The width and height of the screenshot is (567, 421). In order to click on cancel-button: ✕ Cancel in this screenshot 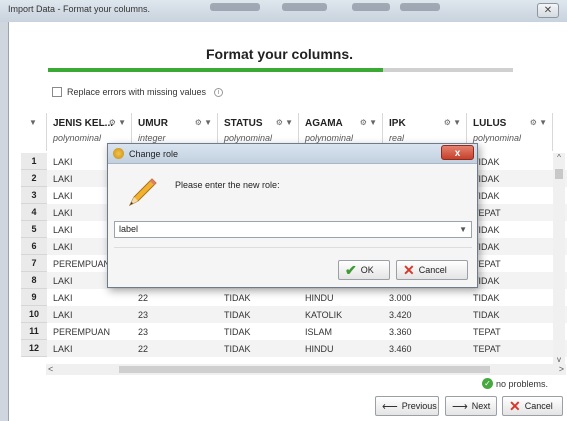, I will do `click(532, 406)`.